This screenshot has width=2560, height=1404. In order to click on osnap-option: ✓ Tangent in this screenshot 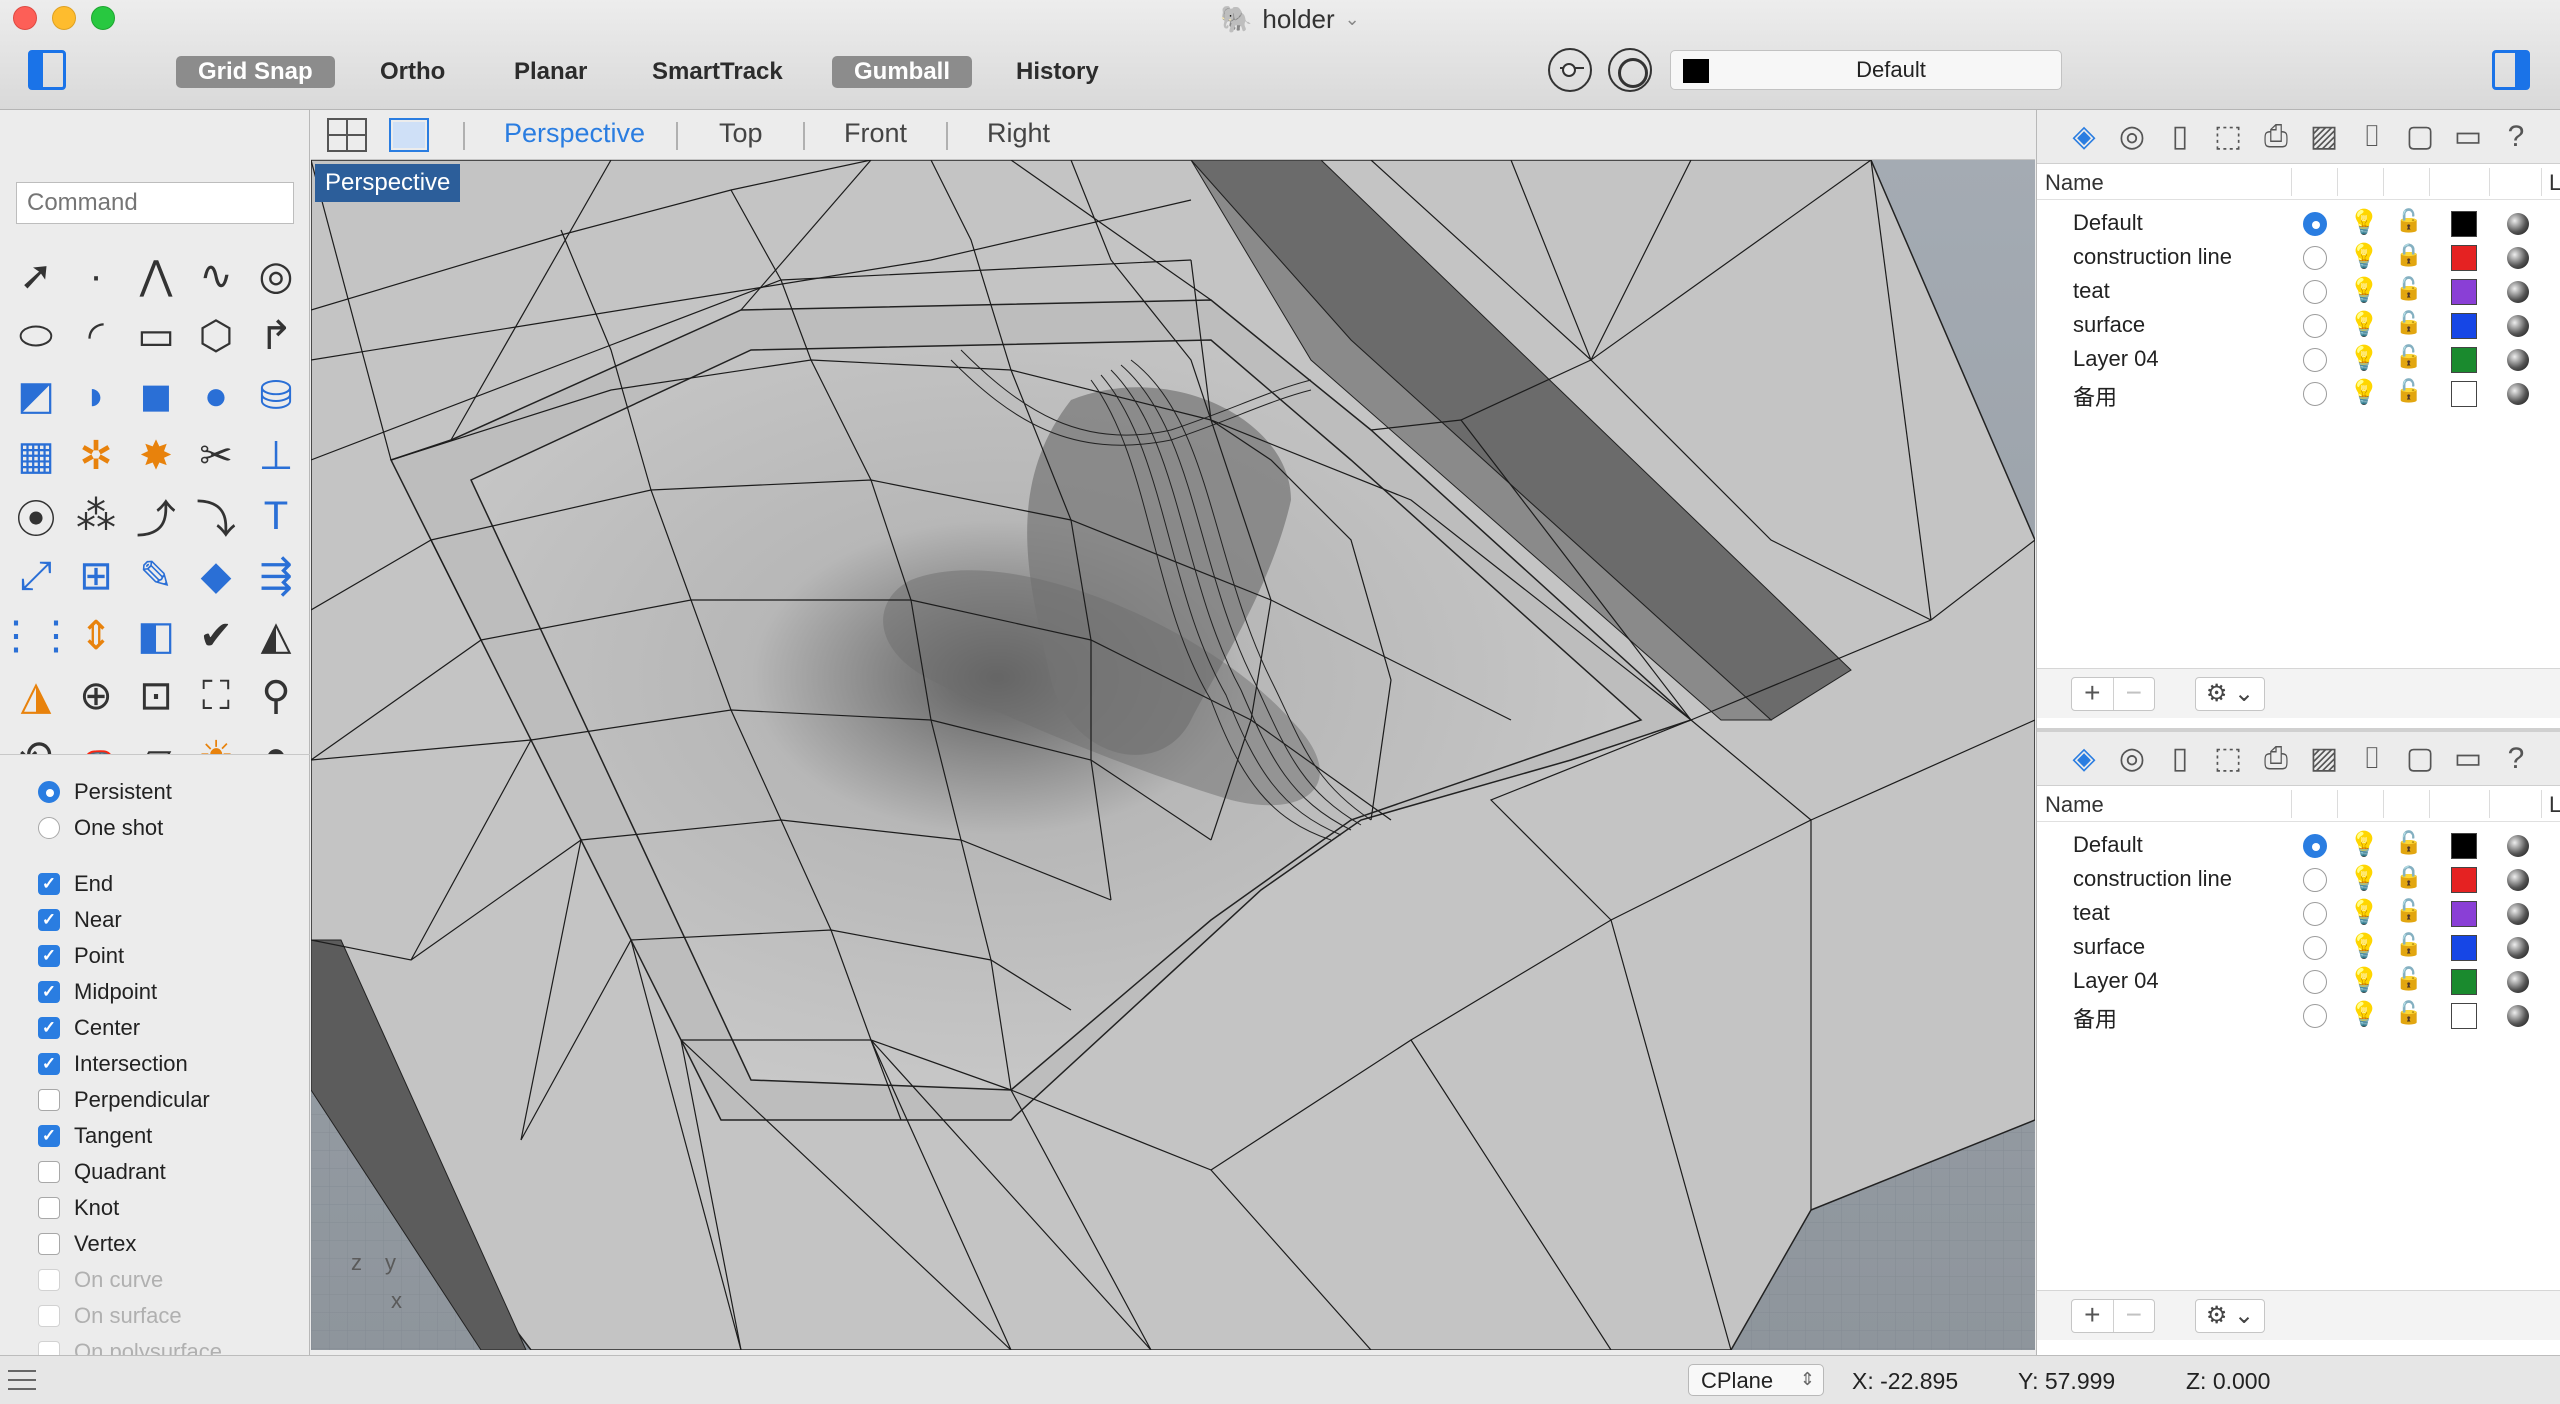, I will do `click(95, 1136)`.